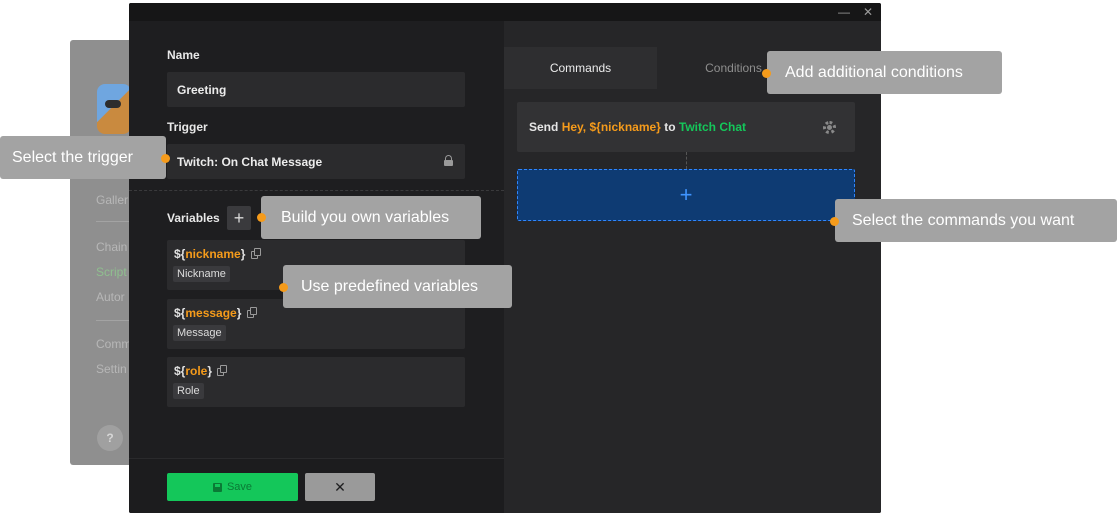 This screenshot has height=516, width=1117. I want to click on section-divider, so click(316, 190).